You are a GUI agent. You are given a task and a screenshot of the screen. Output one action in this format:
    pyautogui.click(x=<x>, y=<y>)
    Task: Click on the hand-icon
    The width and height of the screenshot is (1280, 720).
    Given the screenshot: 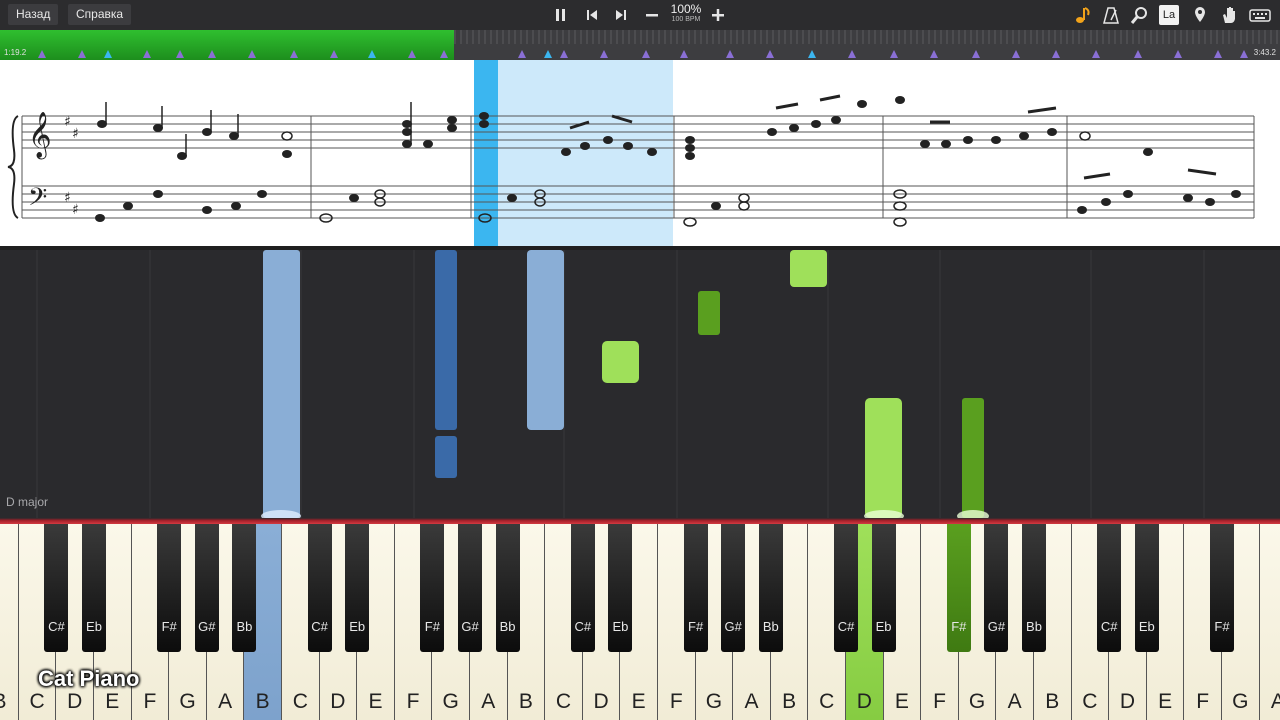 What is the action you would take?
    pyautogui.click(x=1229, y=15)
    